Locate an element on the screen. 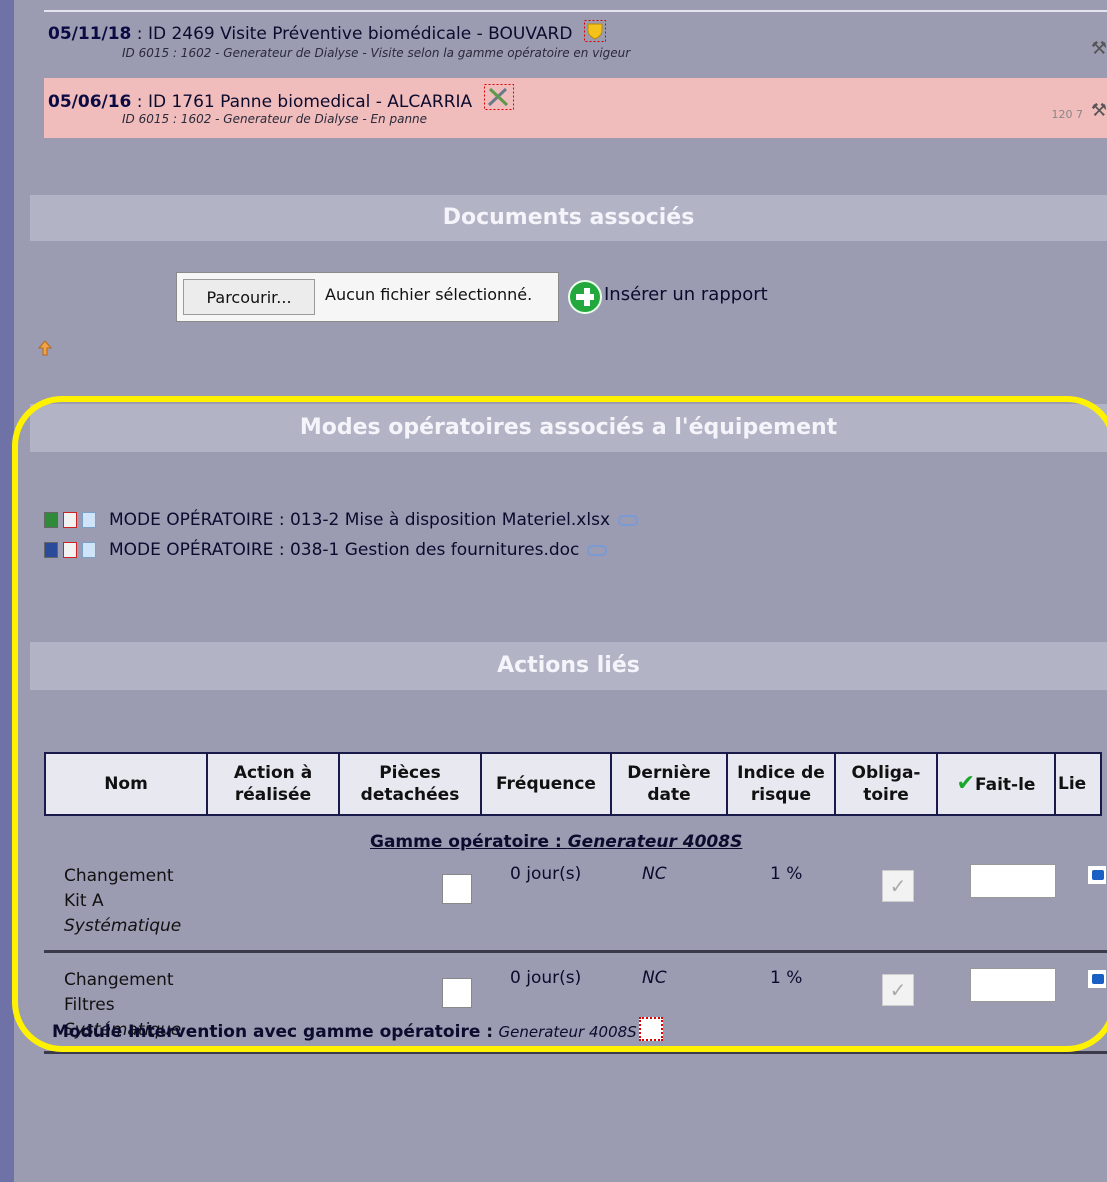 This screenshot has height=1182, width=1107. tools-icon is located at coordinates (498, 99).